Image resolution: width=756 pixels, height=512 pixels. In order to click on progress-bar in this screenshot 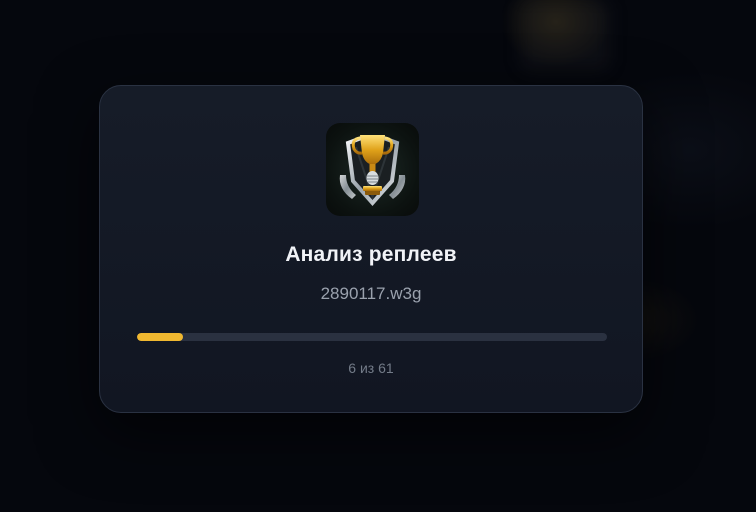, I will do `click(372, 337)`.